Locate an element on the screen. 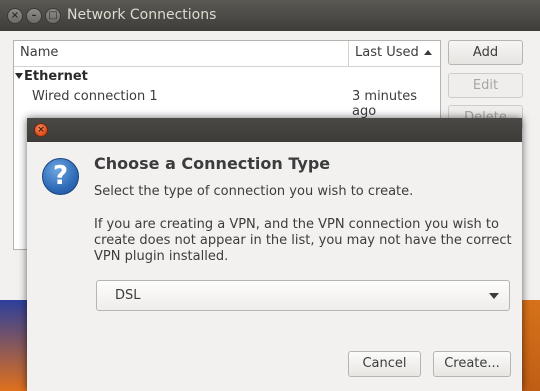  window-title: Network Connections is located at coordinates (142, 15).